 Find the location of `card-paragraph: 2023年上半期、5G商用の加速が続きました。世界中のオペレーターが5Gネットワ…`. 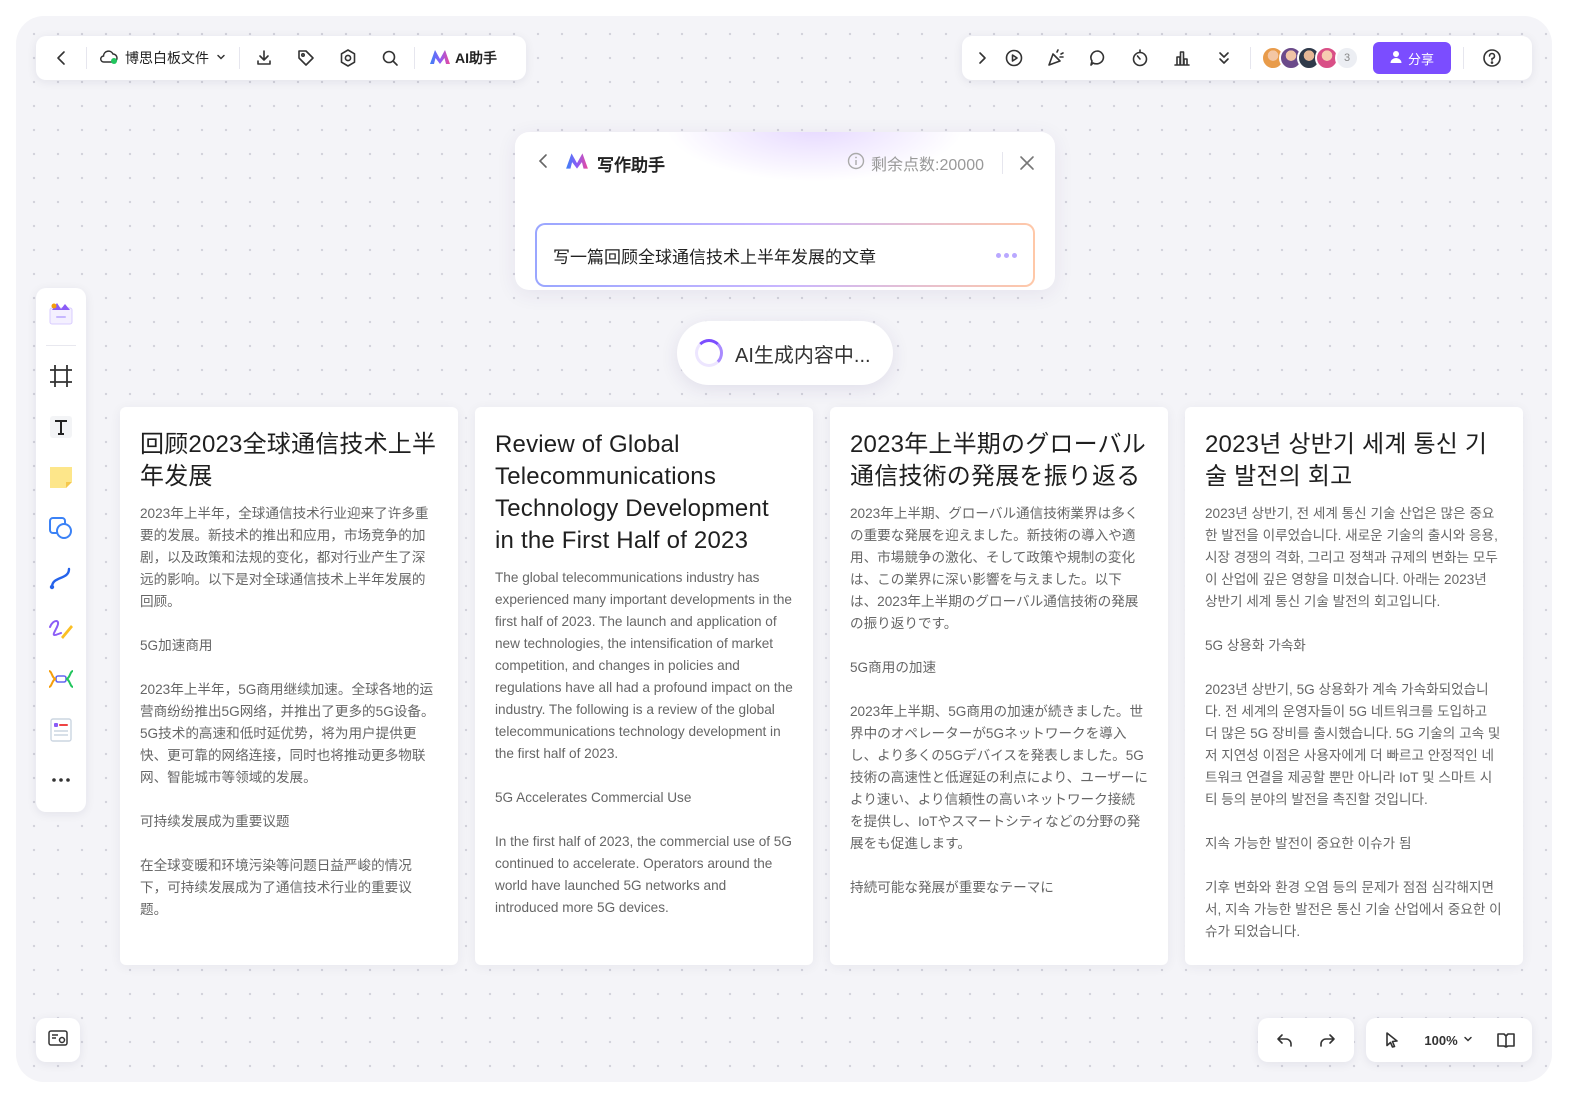

card-paragraph: 2023年上半期、5G商用の加速が続きました。世界中のオペレーターが5Gネットワ… is located at coordinates (999, 777).